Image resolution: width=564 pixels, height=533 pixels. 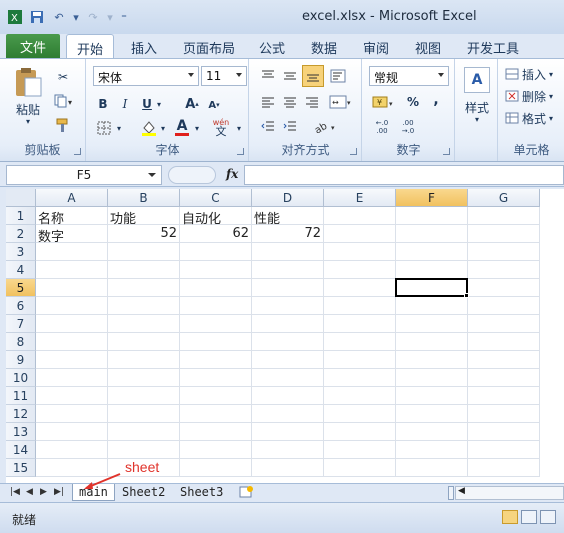 What do you see at coordinates (360, 450) in the screenshot?
I see `cell-e14` at bounding box center [360, 450].